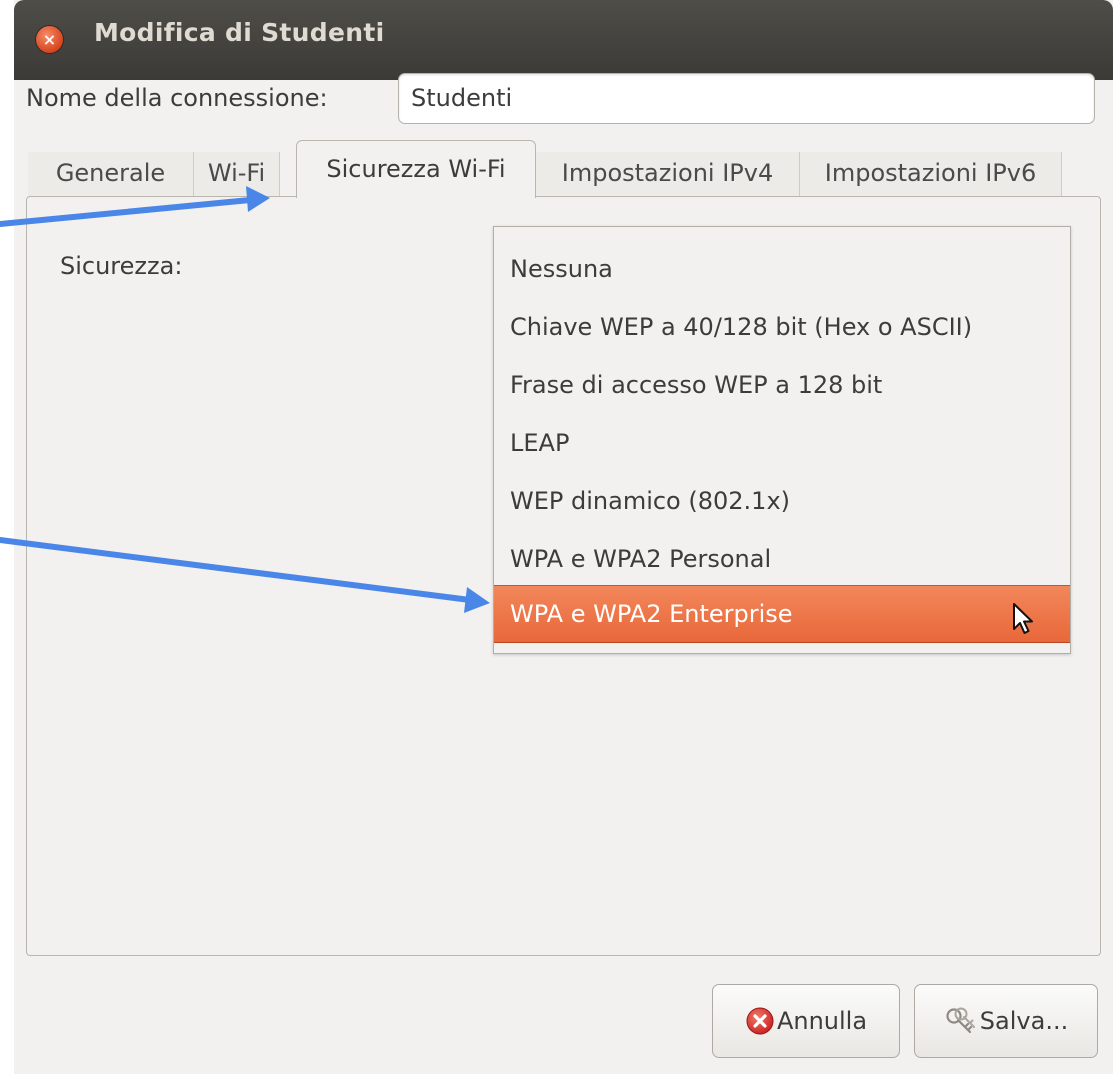 Image resolution: width=1113 pixels, height=1074 pixels. What do you see at coordinates (111, 174) in the screenshot?
I see `tab-generale: Generale` at bounding box center [111, 174].